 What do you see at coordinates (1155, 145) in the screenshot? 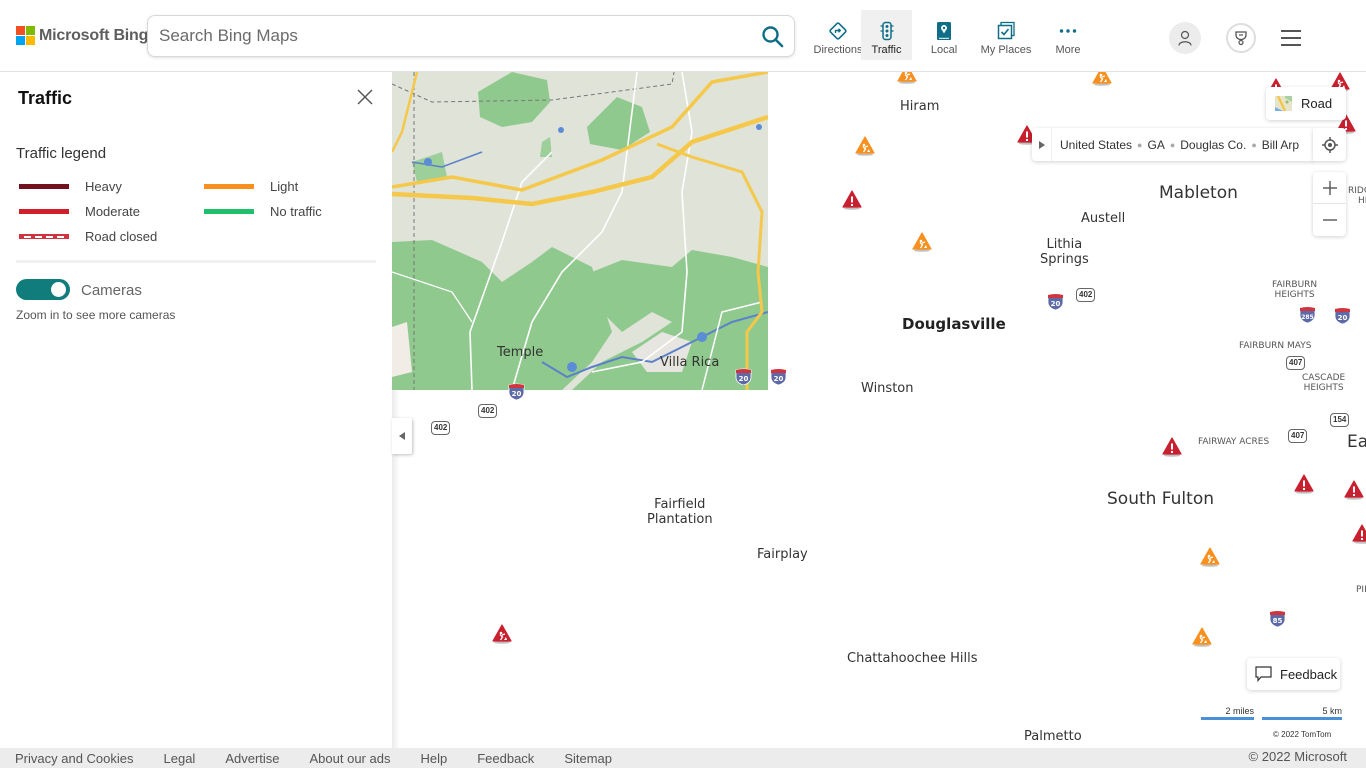
I see `breadcrumb-state: GA` at bounding box center [1155, 145].